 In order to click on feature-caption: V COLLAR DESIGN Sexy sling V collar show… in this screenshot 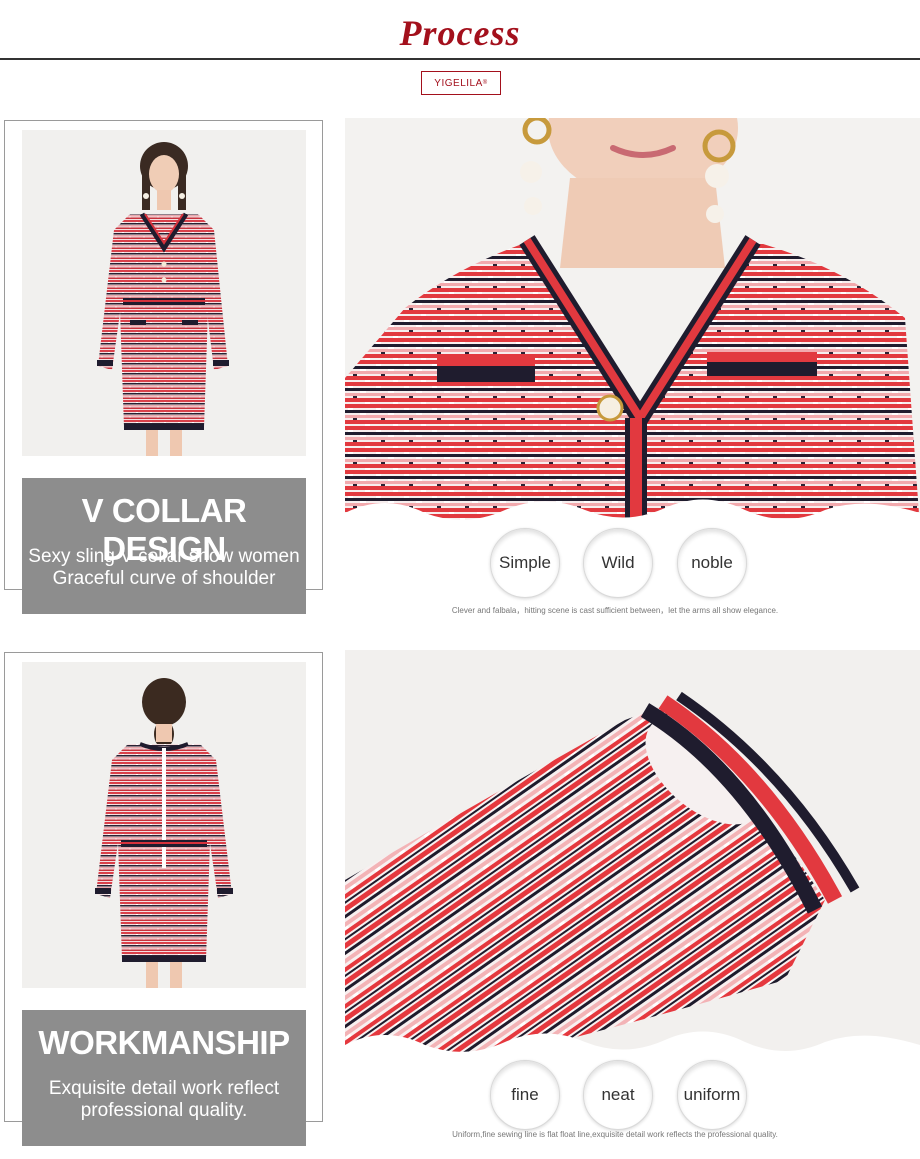, I will do `click(164, 546)`.